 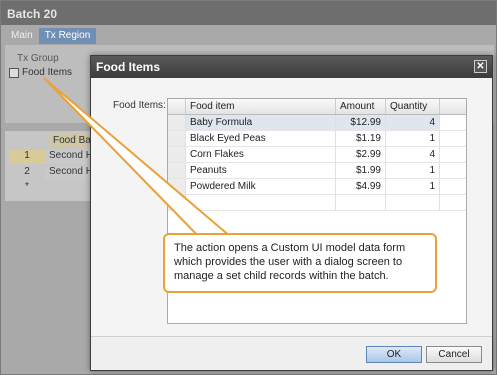 What do you see at coordinates (261, 122) in the screenshot?
I see `cell-food-item: Baby Formula` at bounding box center [261, 122].